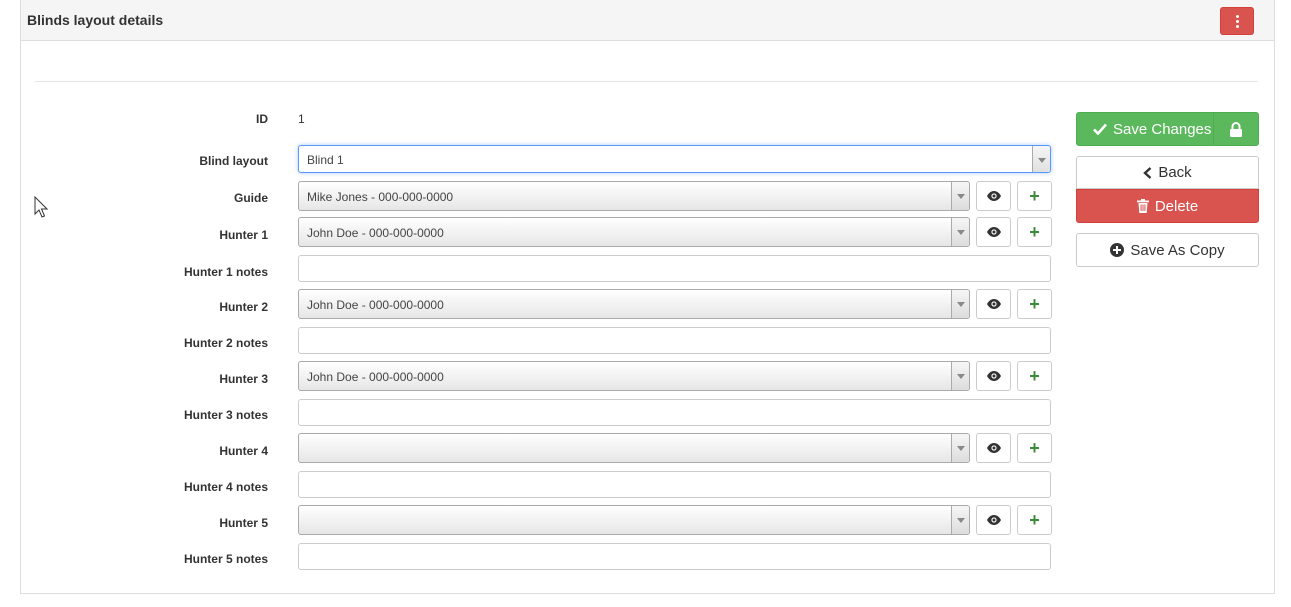 Image resolution: width=1291 pixels, height=607 pixels. Describe the element at coordinates (380, 197) in the screenshot. I see `guide-value: Mike Jones - 000-000-0000` at that location.